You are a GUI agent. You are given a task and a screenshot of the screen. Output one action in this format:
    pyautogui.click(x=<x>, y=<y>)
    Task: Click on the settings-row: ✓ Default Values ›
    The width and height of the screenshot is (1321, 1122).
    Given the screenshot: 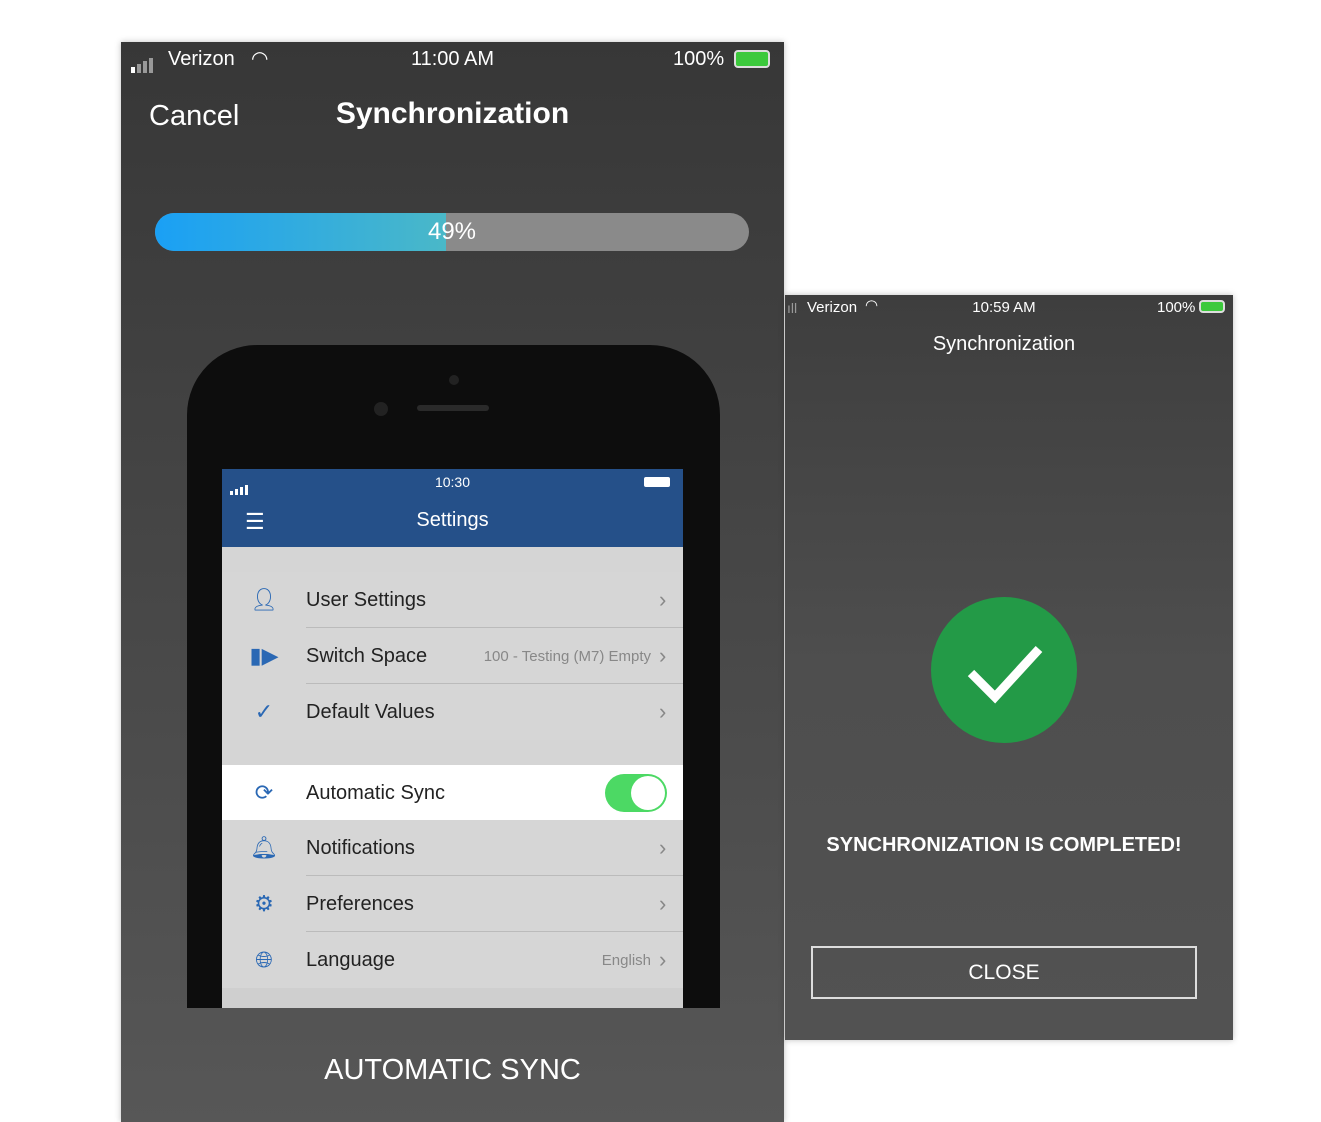 What is the action you would take?
    pyautogui.click(x=452, y=712)
    